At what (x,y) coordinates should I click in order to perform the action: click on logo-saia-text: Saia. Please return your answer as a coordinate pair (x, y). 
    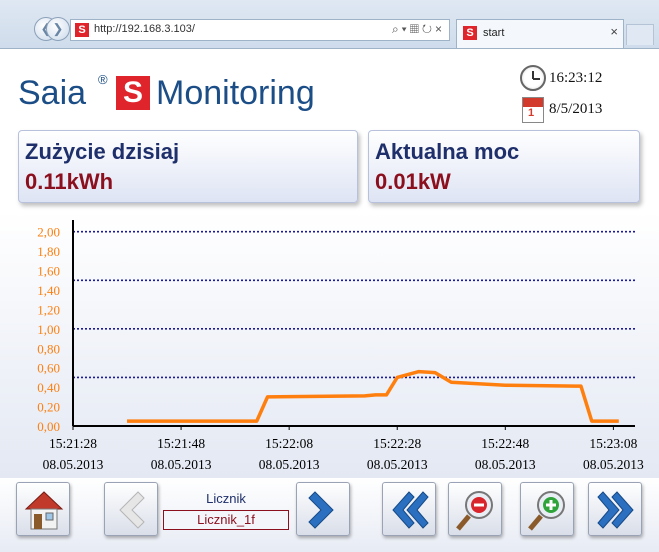
    Looking at the image, I should click on (52, 93).